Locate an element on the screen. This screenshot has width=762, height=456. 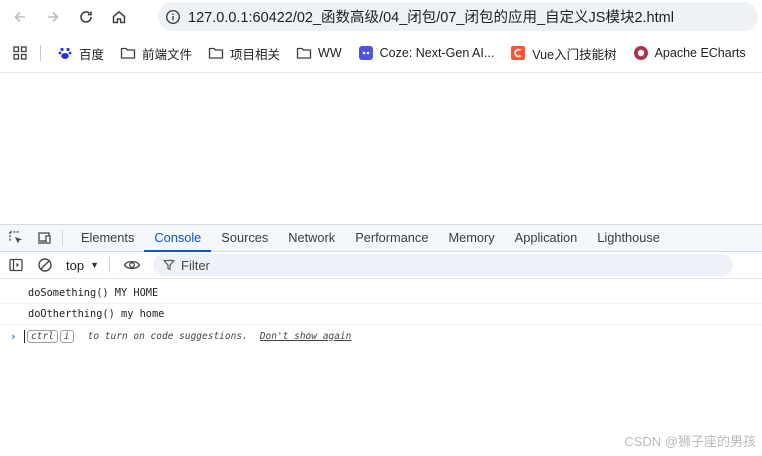
filter-icon is located at coordinates (169, 265).